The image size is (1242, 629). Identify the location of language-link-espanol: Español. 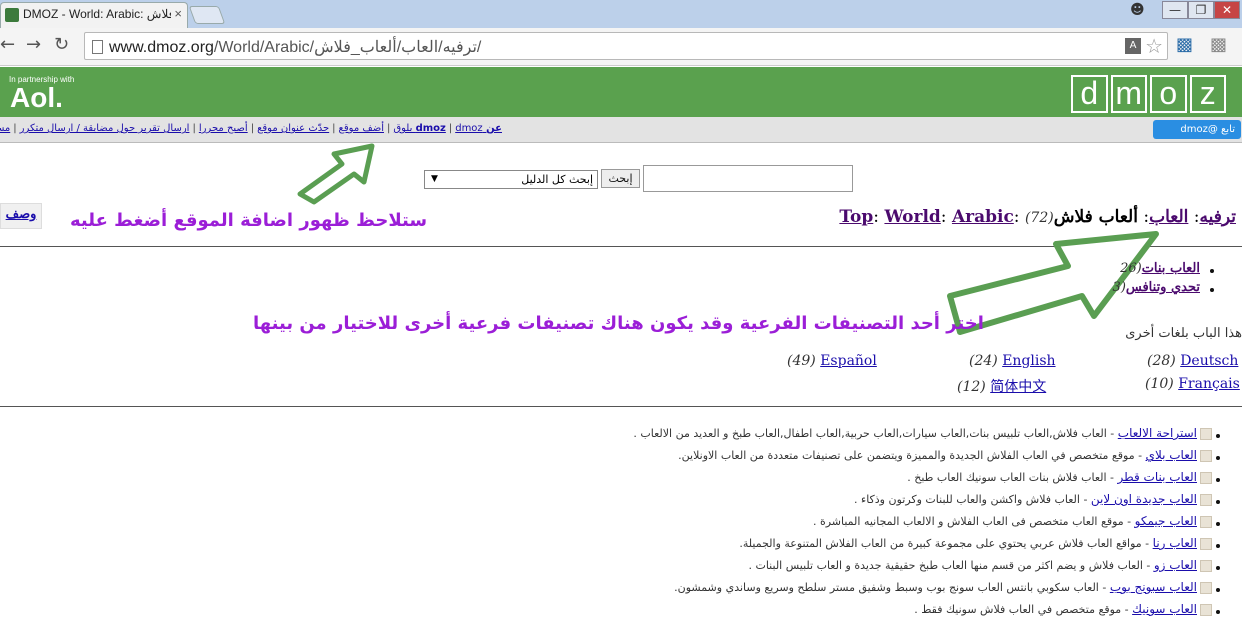
(848, 361).